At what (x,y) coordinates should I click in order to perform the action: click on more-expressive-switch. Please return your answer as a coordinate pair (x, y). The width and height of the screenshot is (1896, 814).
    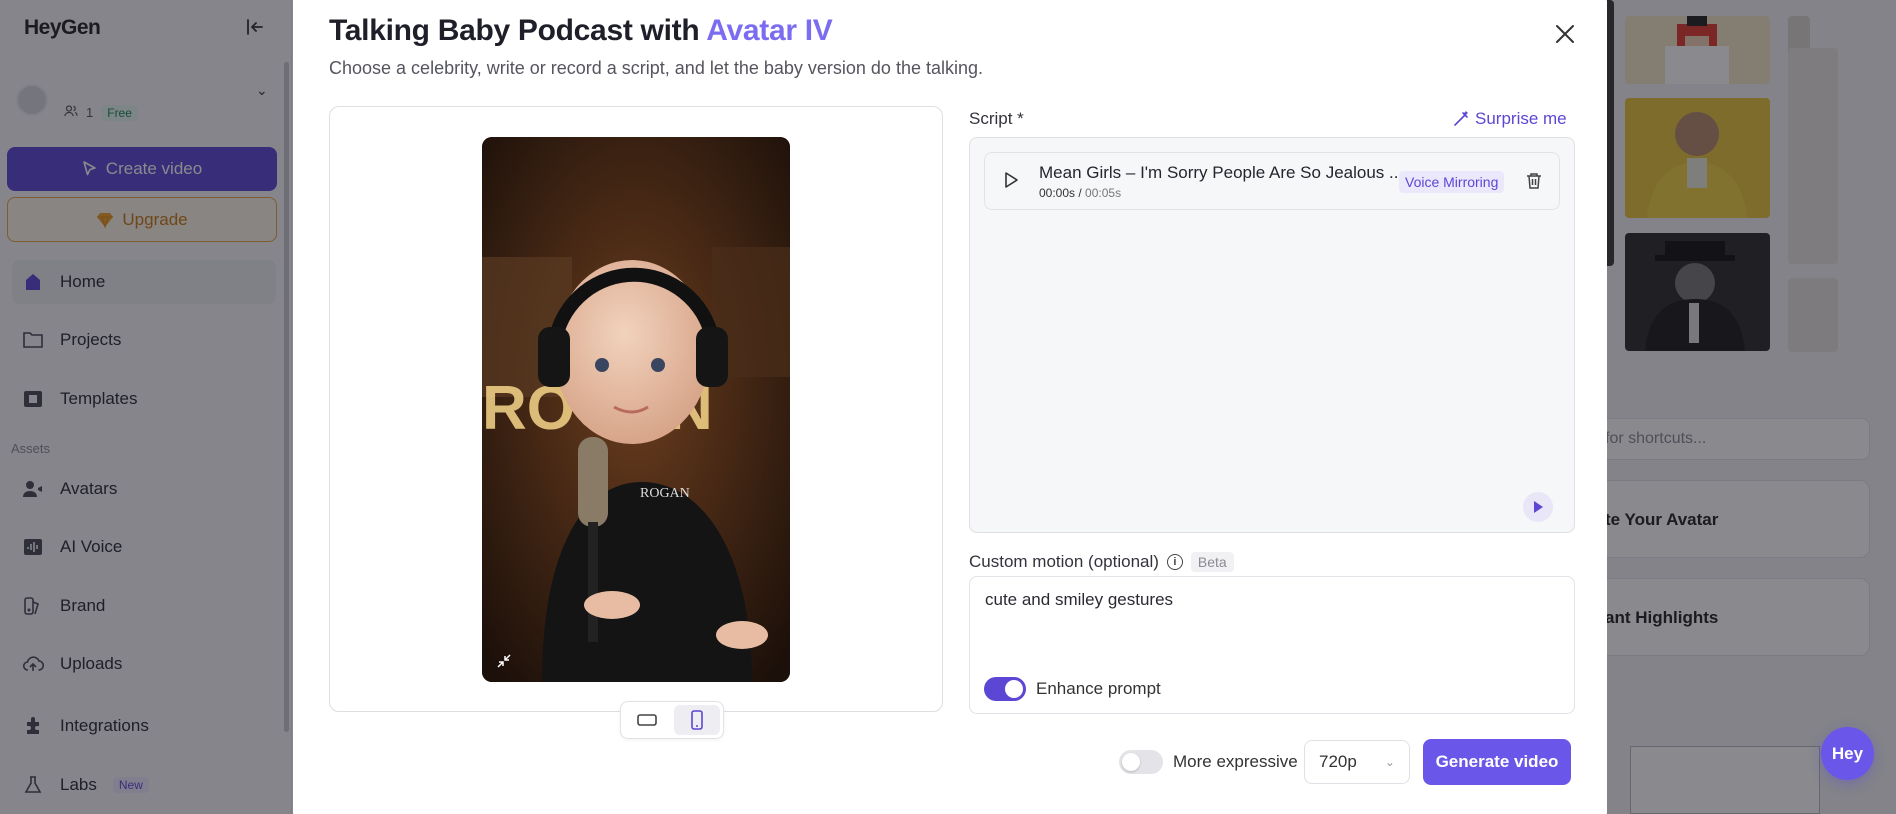
    Looking at the image, I should click on (1141, 762).